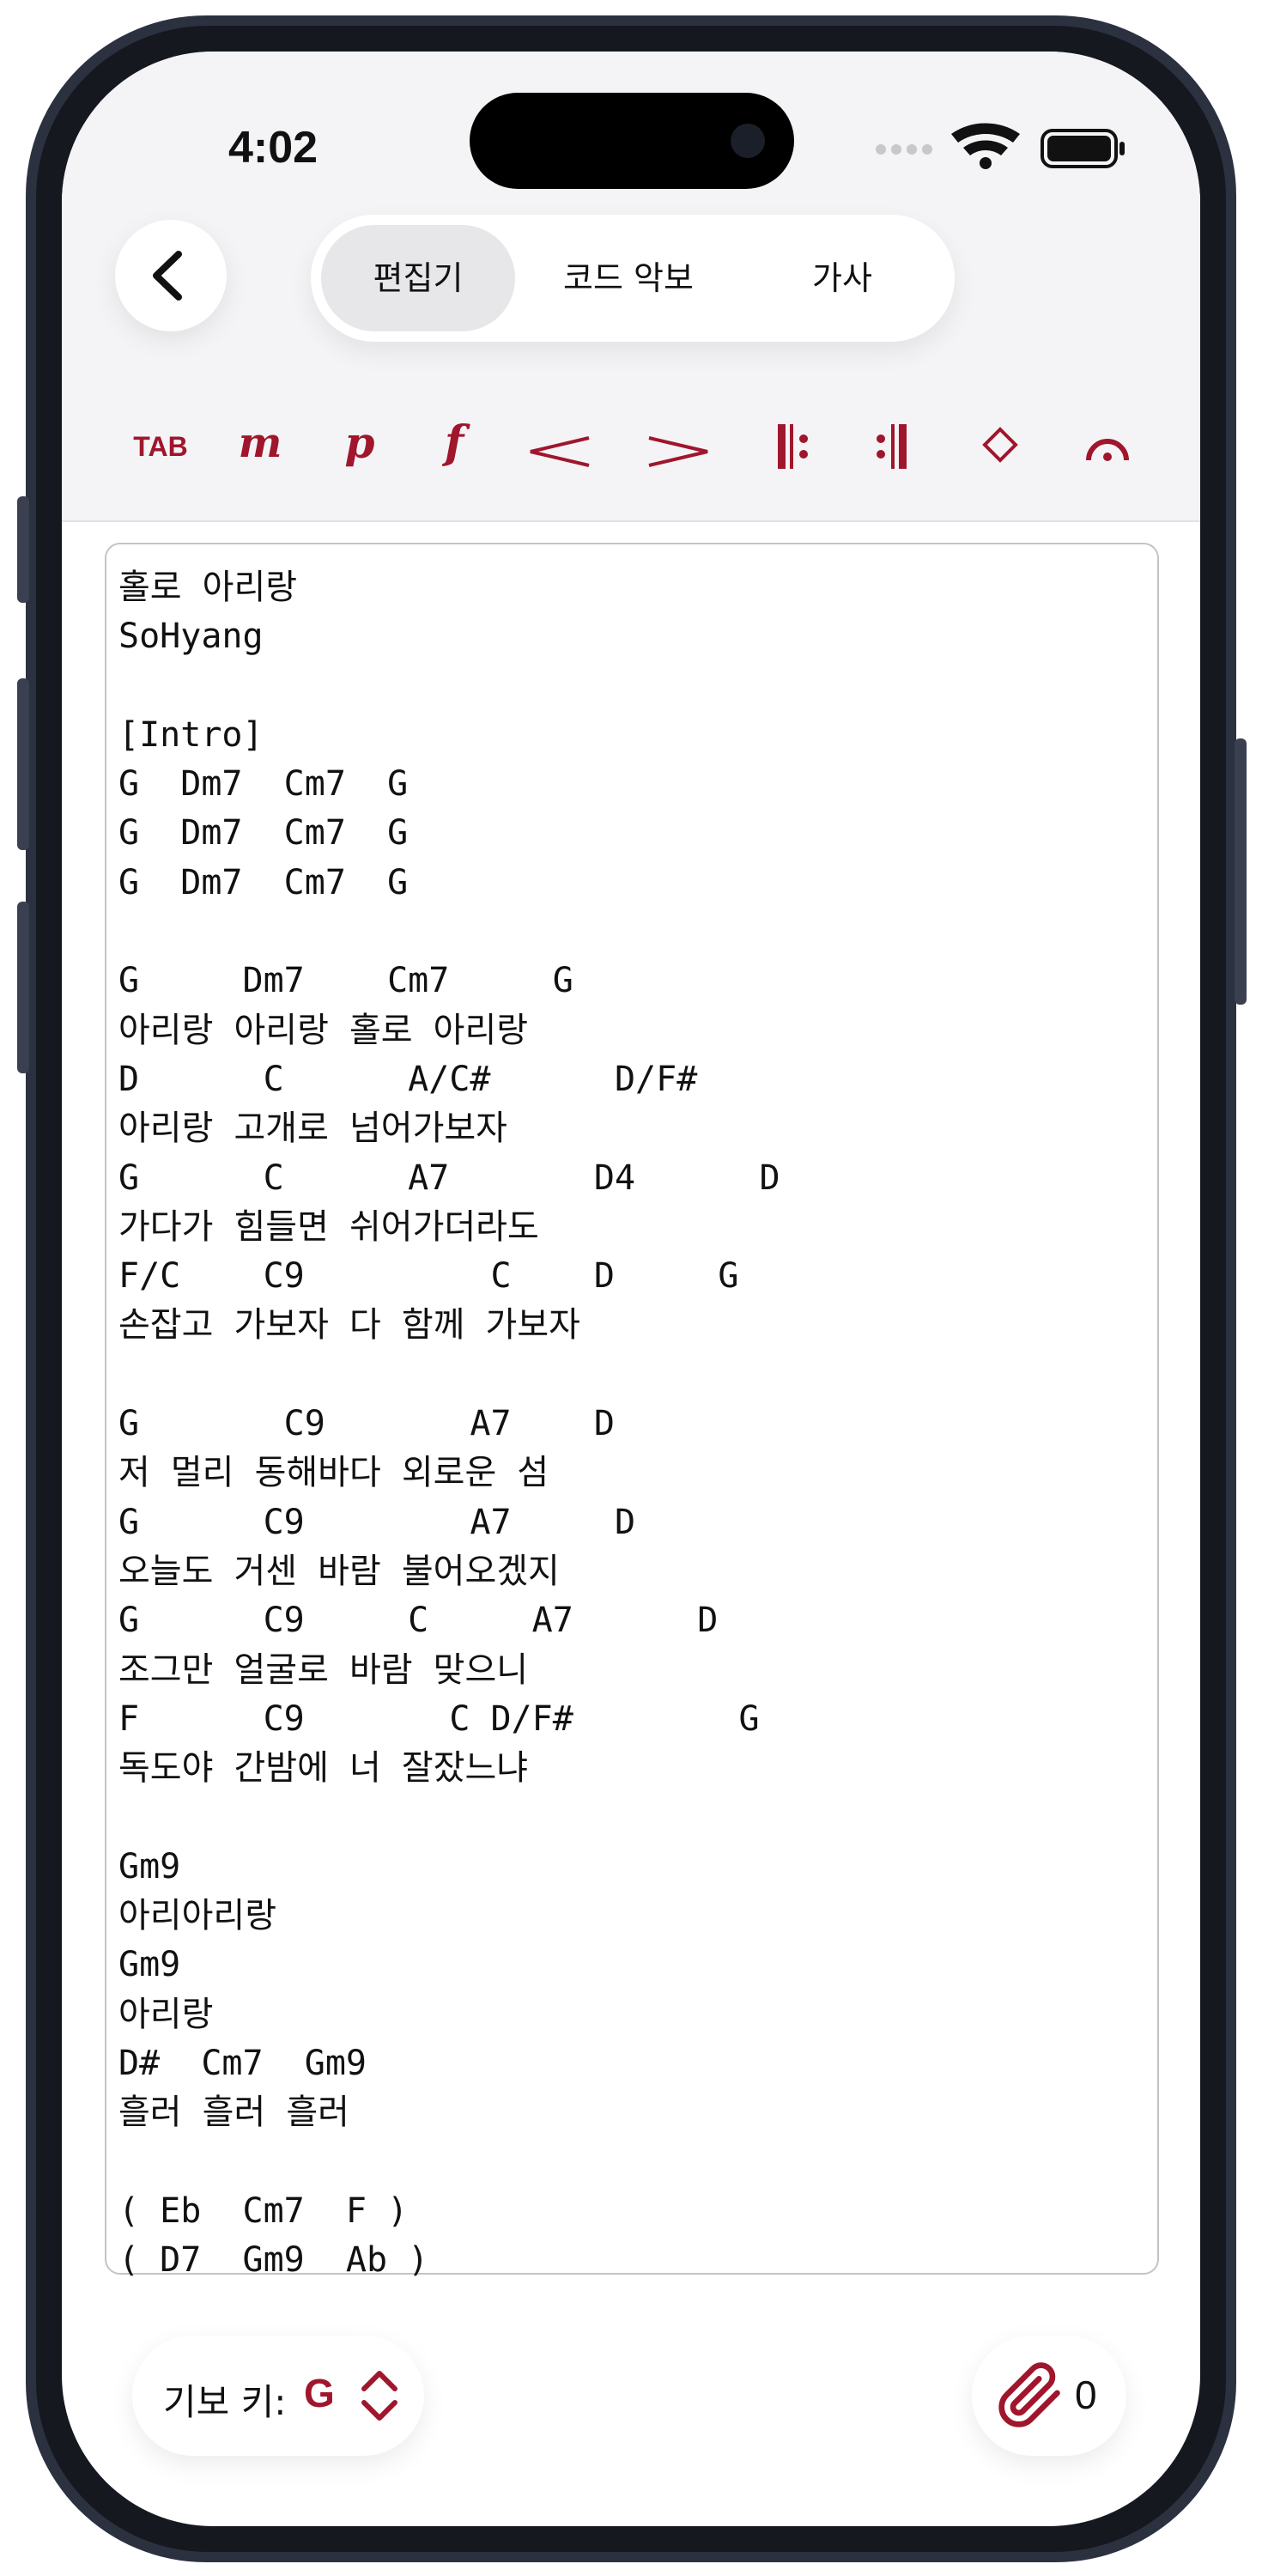 This screenshot has width=1262, height=2576. Describe the element at coordinates (454, 442) in the screenshot. I see `dynamic-f-icon: f` at that location.